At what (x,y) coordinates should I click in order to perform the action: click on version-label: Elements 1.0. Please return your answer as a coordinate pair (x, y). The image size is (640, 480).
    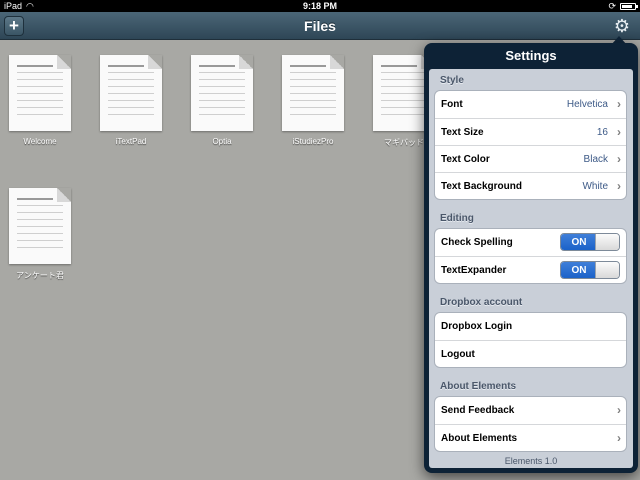
    Looking at the image, I should click on (531, 461).